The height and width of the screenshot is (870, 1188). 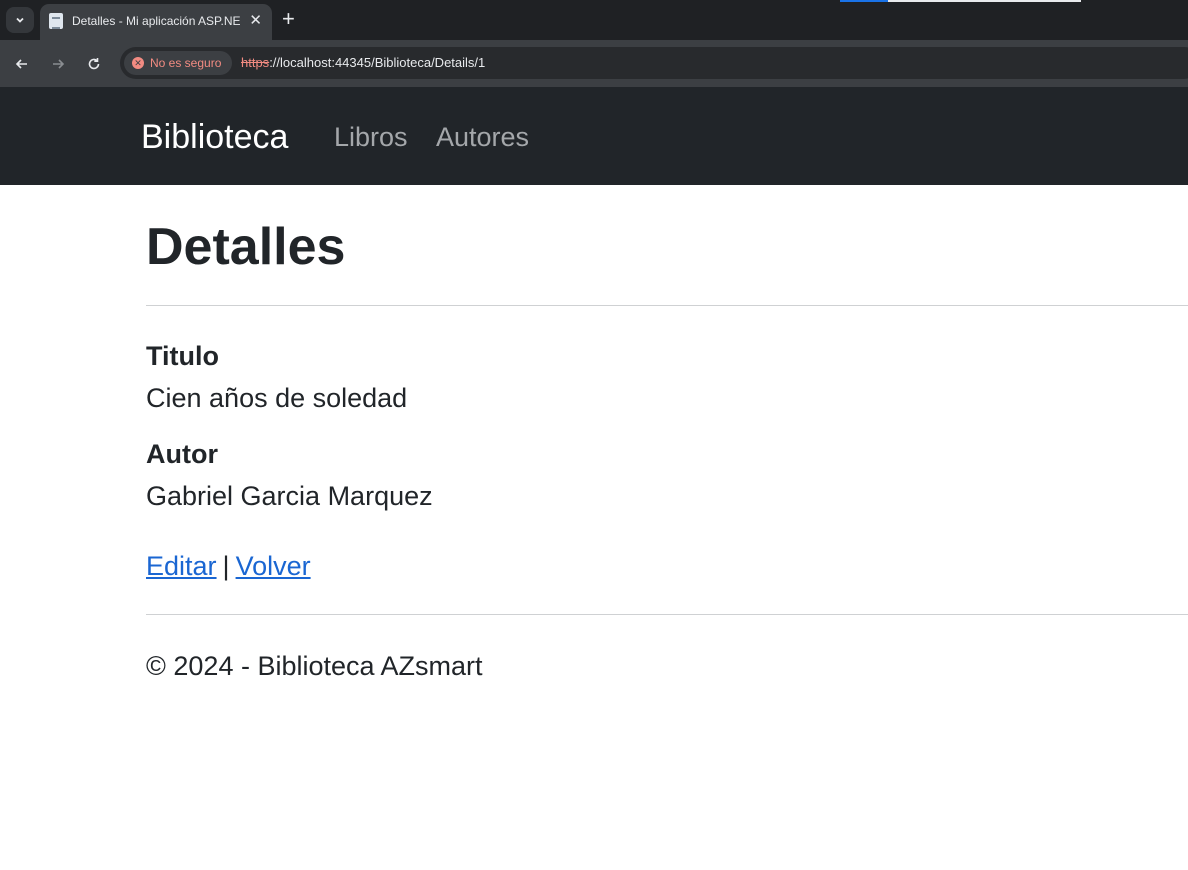 What do you see at coordinates (667, 614) in the screenshot?
I see `footer-divider` at bounding box center [667, 614].